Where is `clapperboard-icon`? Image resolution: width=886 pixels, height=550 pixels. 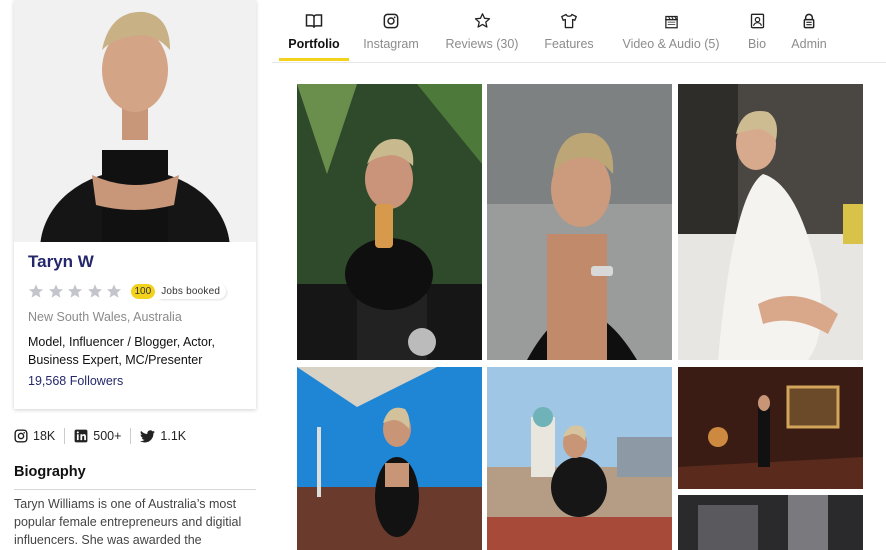 clapperboard-icon is located at coordinates (671, 22).